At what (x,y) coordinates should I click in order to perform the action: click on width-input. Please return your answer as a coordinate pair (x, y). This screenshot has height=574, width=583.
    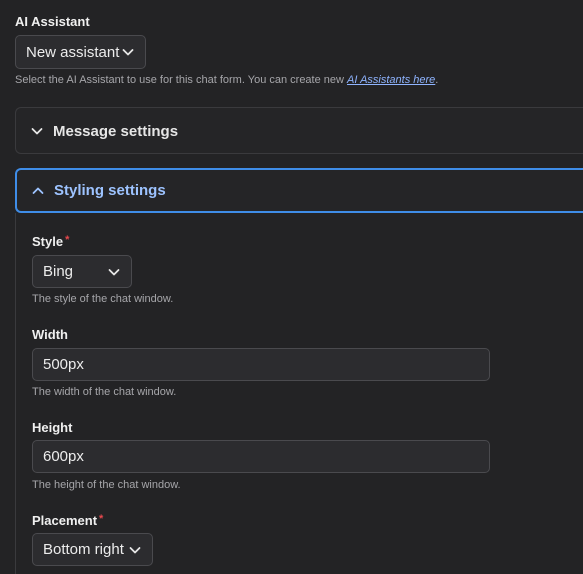
    Looking at the image, I should click on (261, 364).